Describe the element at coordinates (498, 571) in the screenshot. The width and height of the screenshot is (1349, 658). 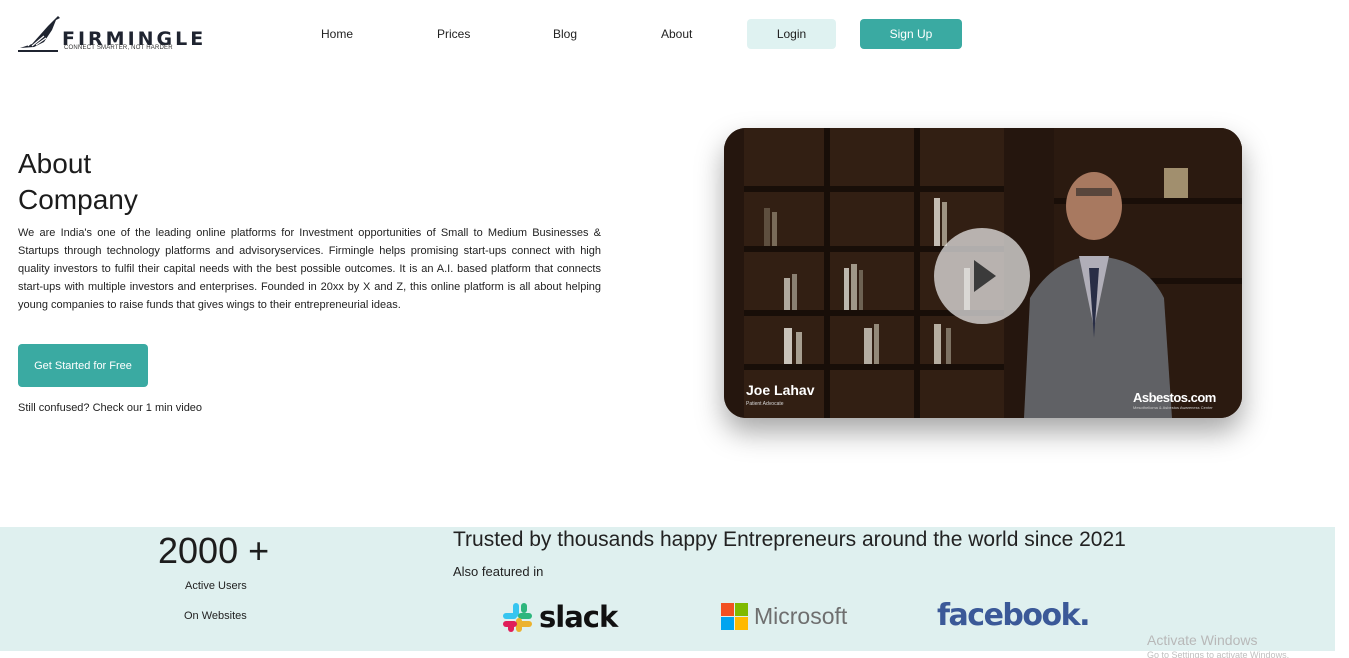
I see `featured-label: Also featured in` at that location.